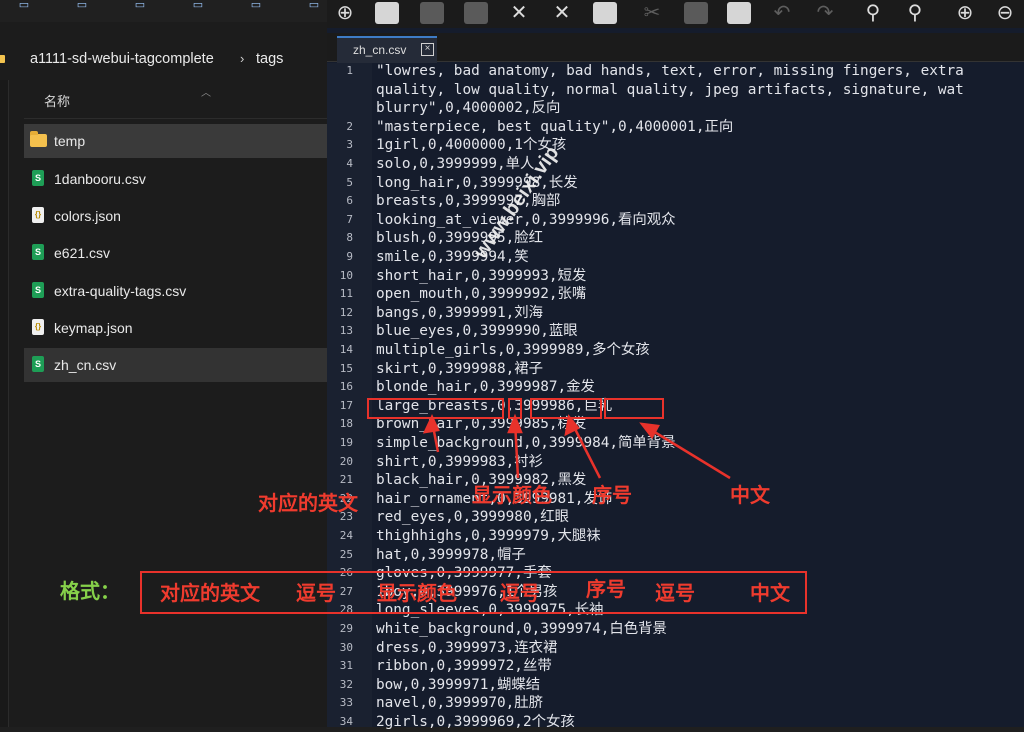 This screenshot has width=1024, height=732. Describe the element at coordinates (475, 722) in the screenshot. I see `code-line: 2girls,0,3999969,2个女孩` at that location.